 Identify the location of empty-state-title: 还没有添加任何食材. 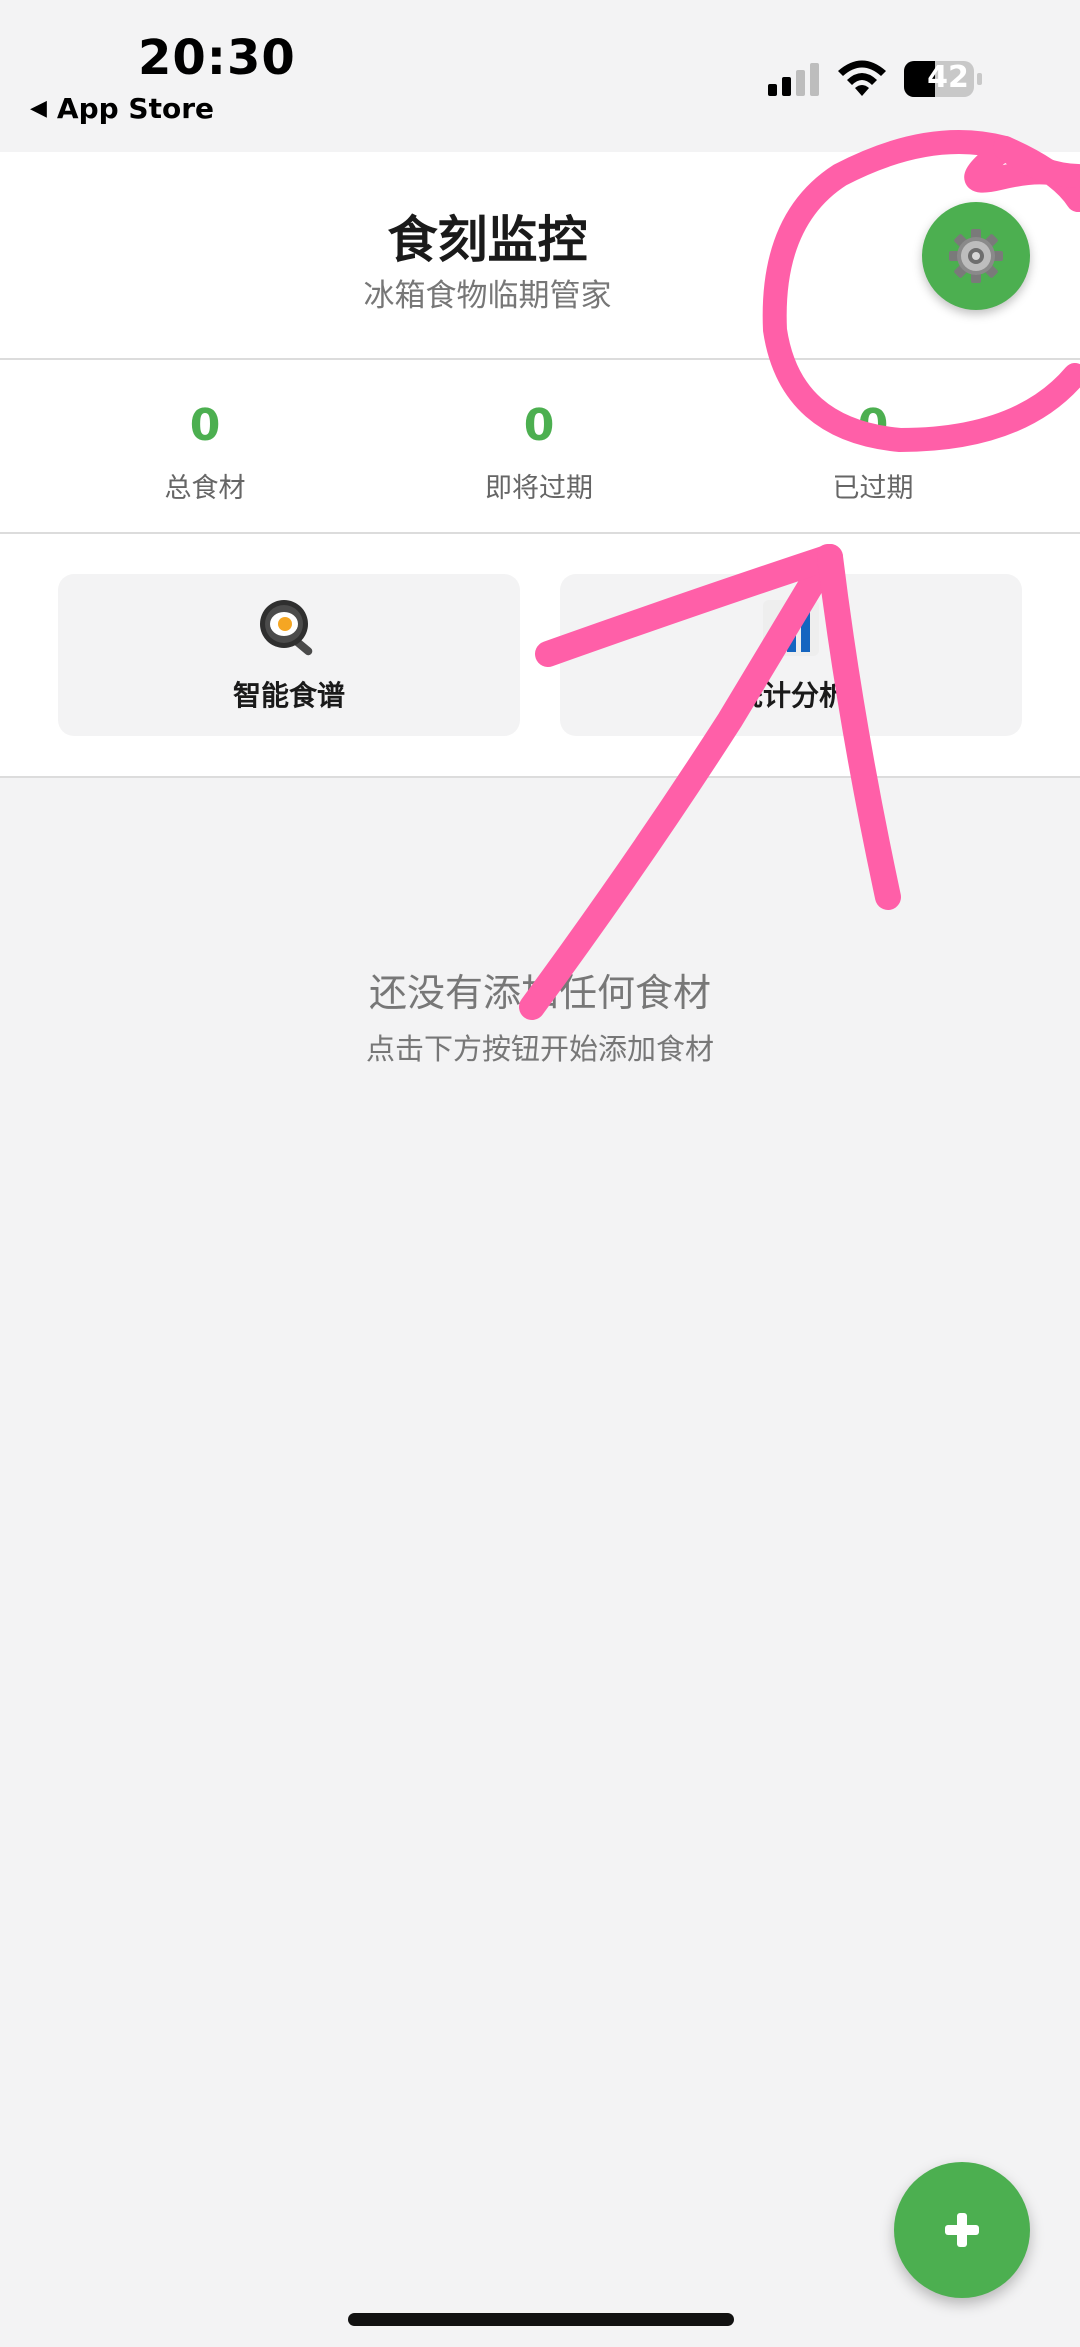
(539, 993).